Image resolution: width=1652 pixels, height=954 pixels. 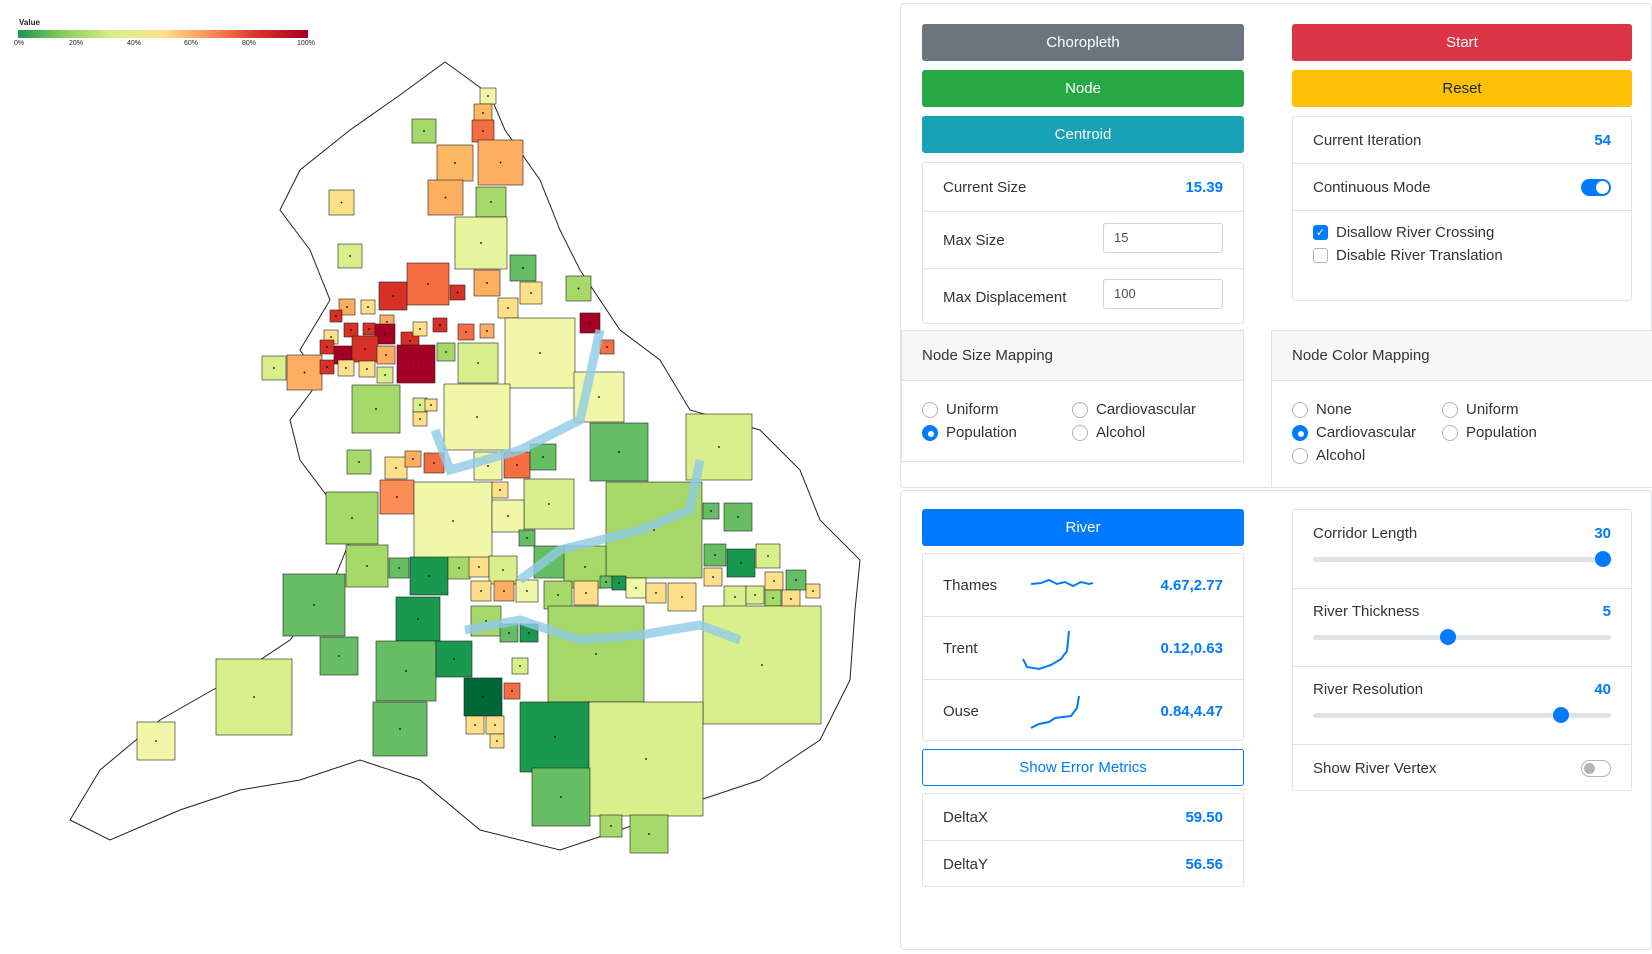 I want to click on option-label: Uniform, so click(x=1492, y=409).